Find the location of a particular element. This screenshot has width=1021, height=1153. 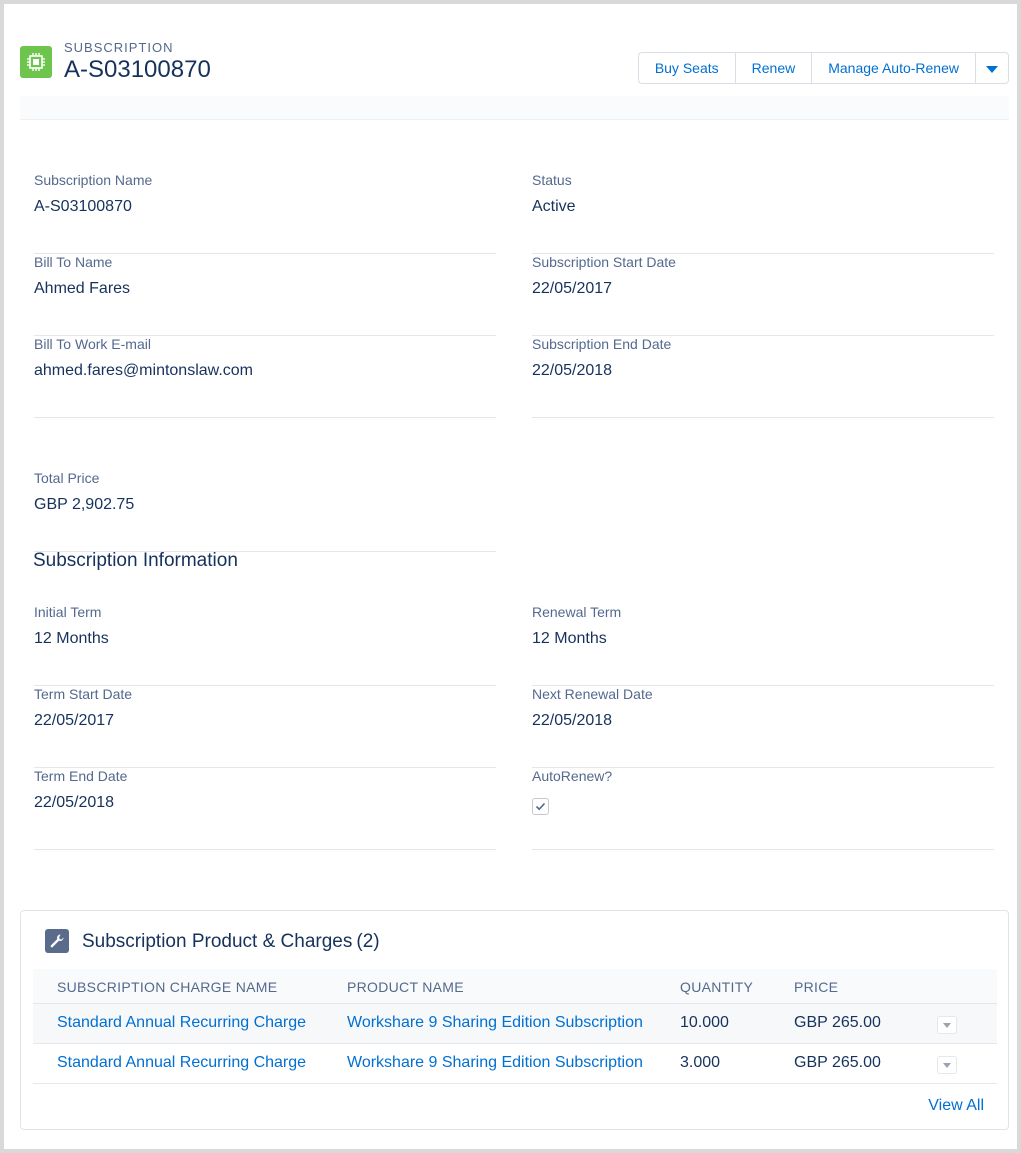

field-renewal-term: Renewal Term 12 Months is located at coordinates (763, 645).